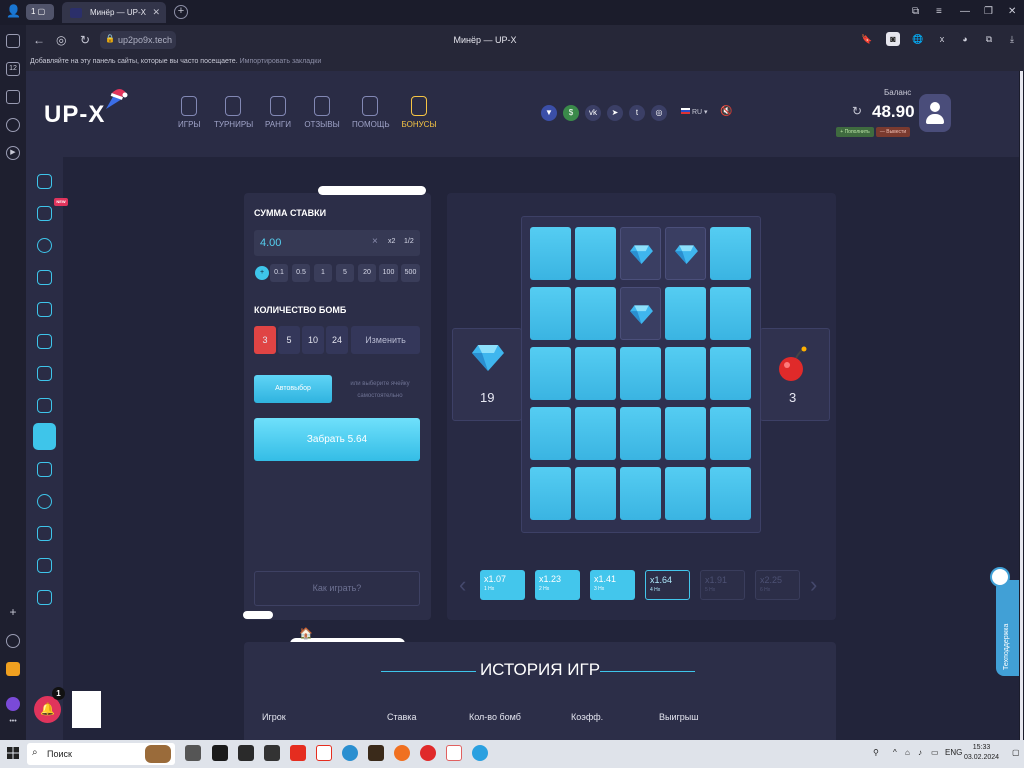  Describe the element at coordinates (278, 112) in the screenshot. I see `nav-ranks: РАНГИ` at that location.